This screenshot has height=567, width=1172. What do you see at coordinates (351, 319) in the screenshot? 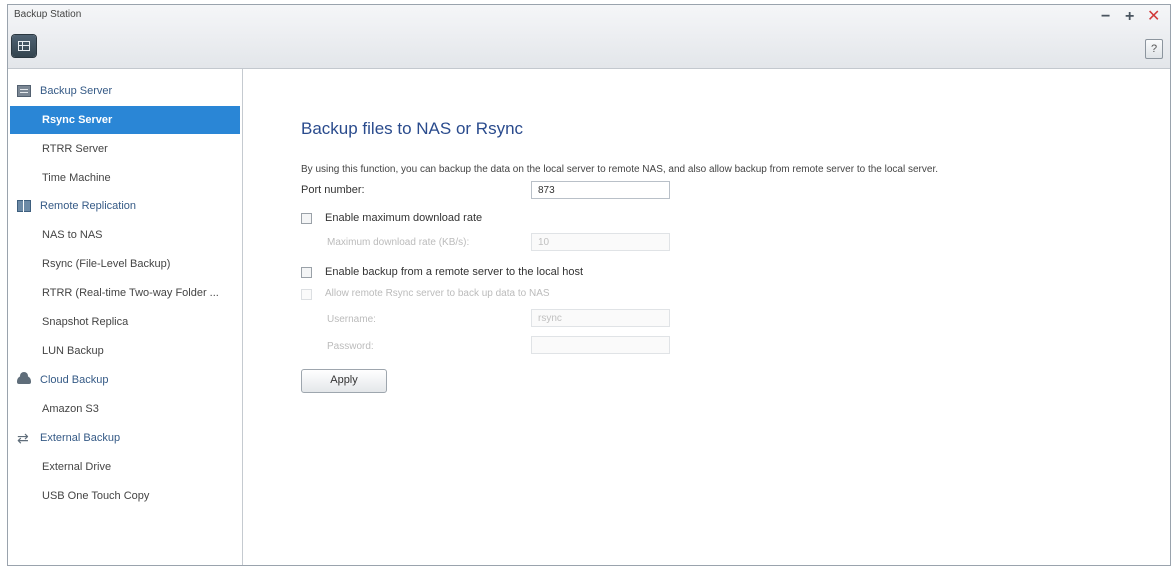
I see `username-label: Username:` at bounding box center [351, 319].